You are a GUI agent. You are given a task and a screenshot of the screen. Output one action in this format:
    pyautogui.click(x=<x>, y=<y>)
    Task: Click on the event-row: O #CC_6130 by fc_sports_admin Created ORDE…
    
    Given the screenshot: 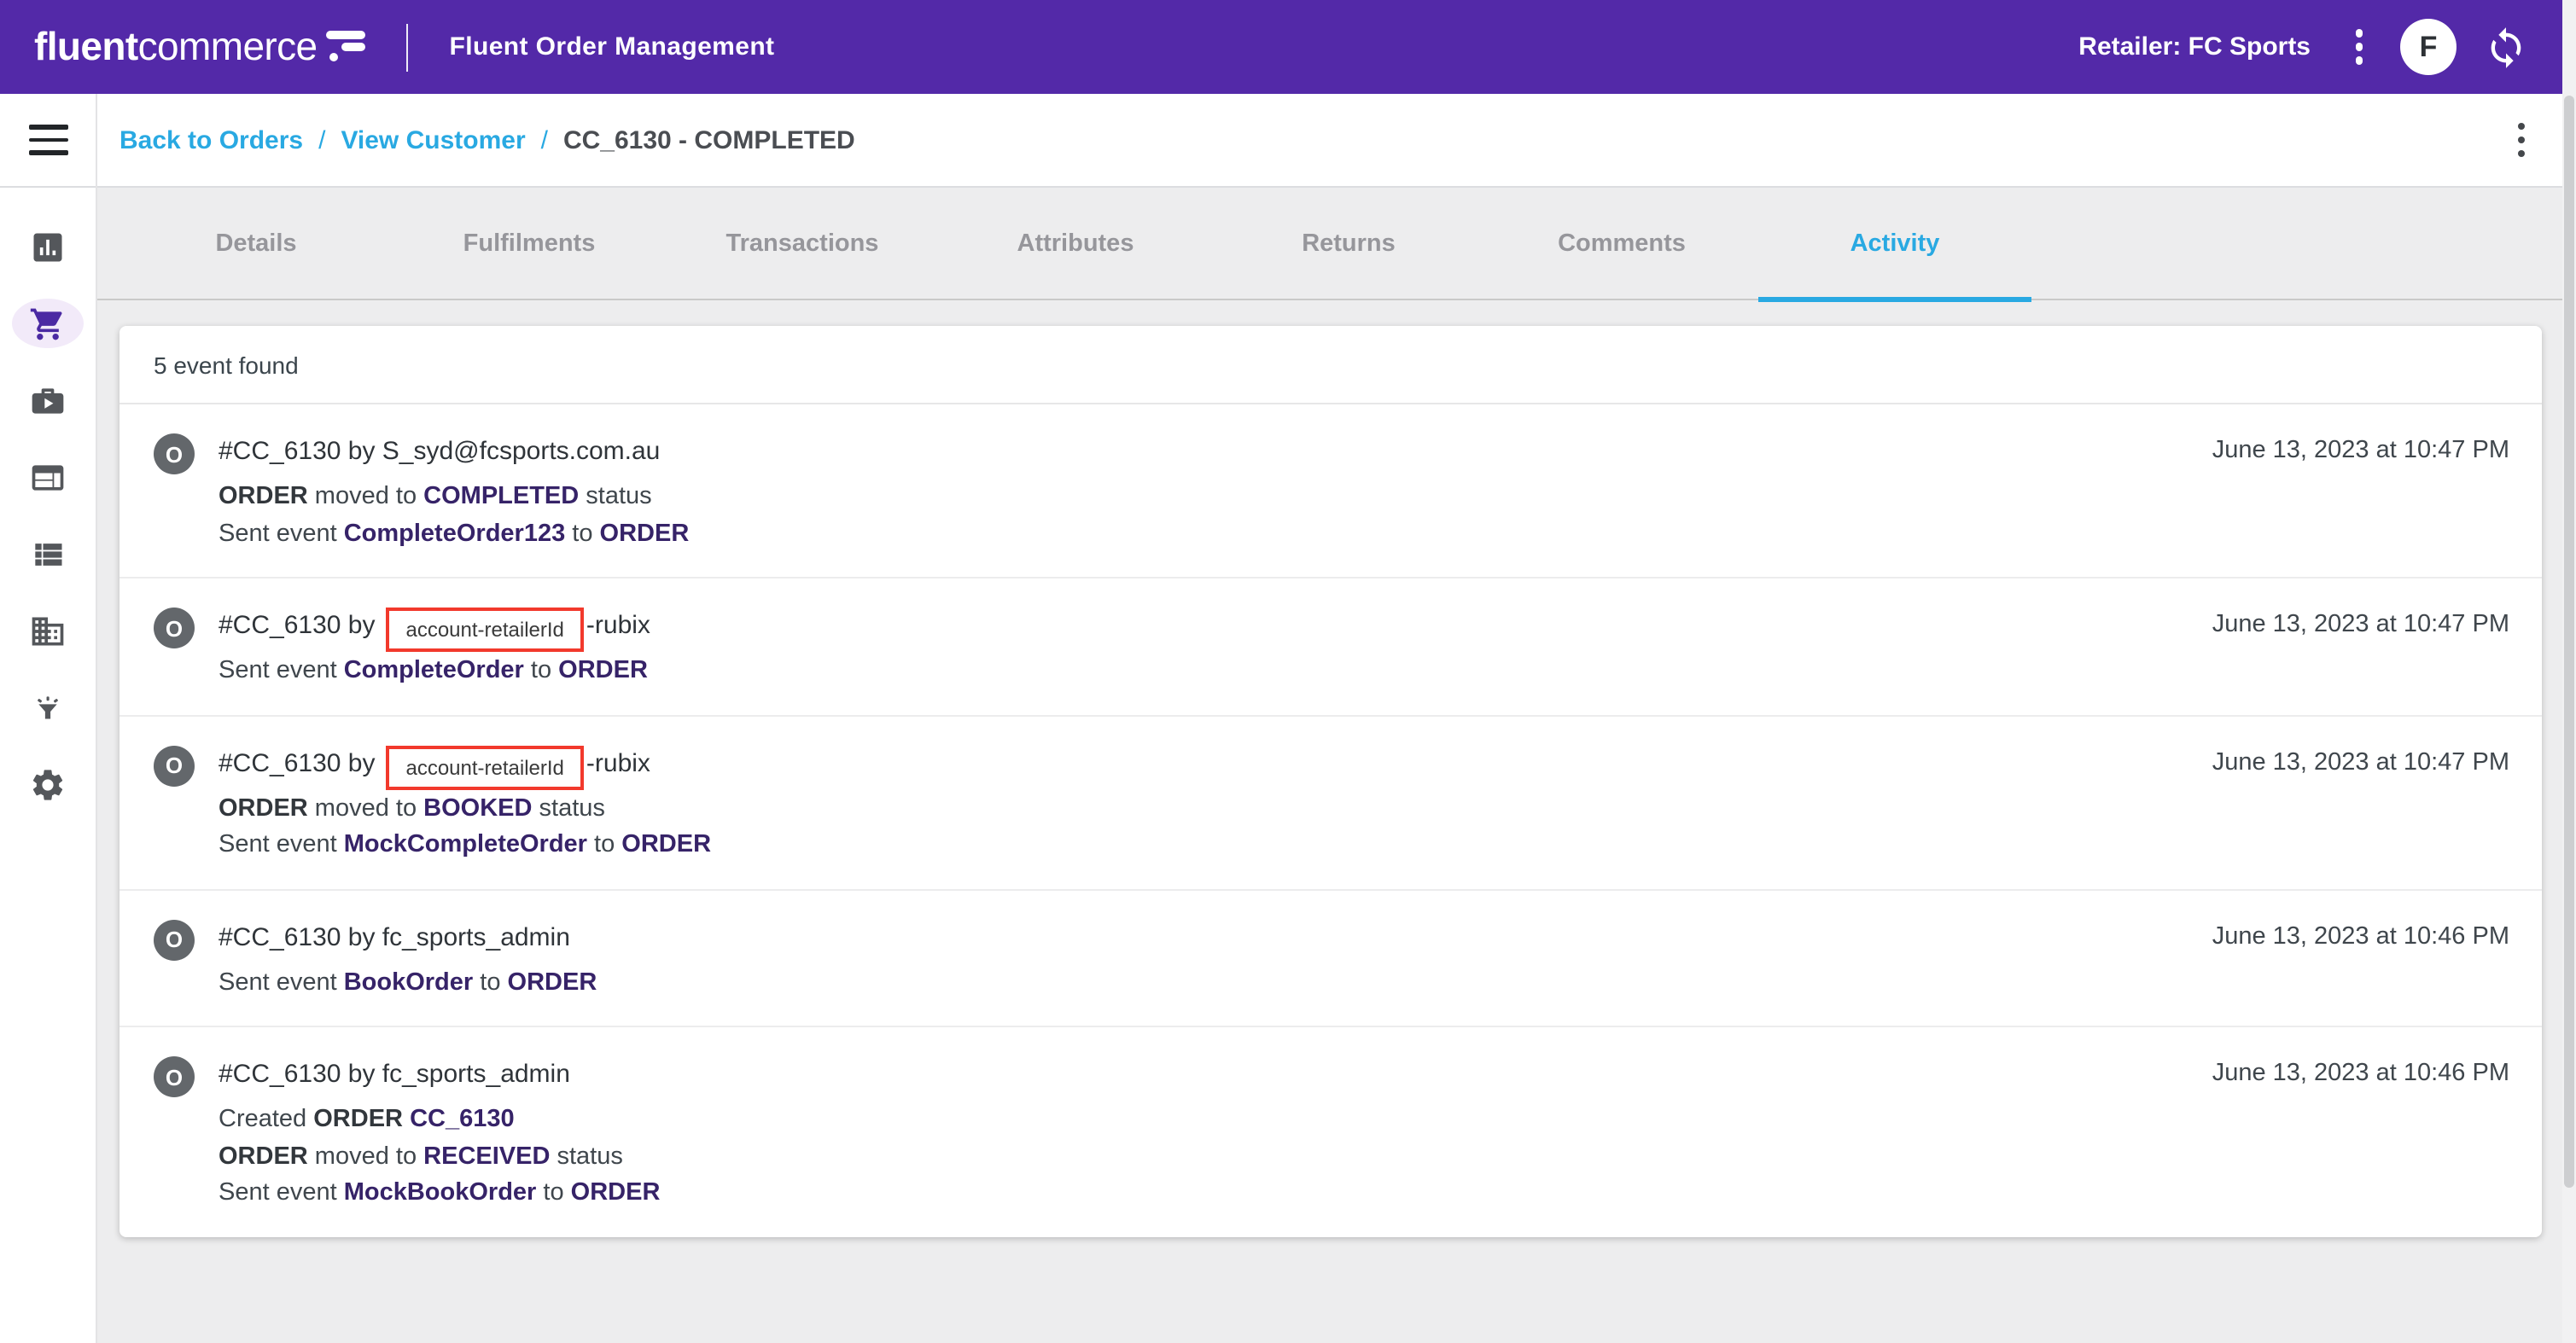 What is the action you would take?
    pyautogui.click(x=1330, y=1131)
    